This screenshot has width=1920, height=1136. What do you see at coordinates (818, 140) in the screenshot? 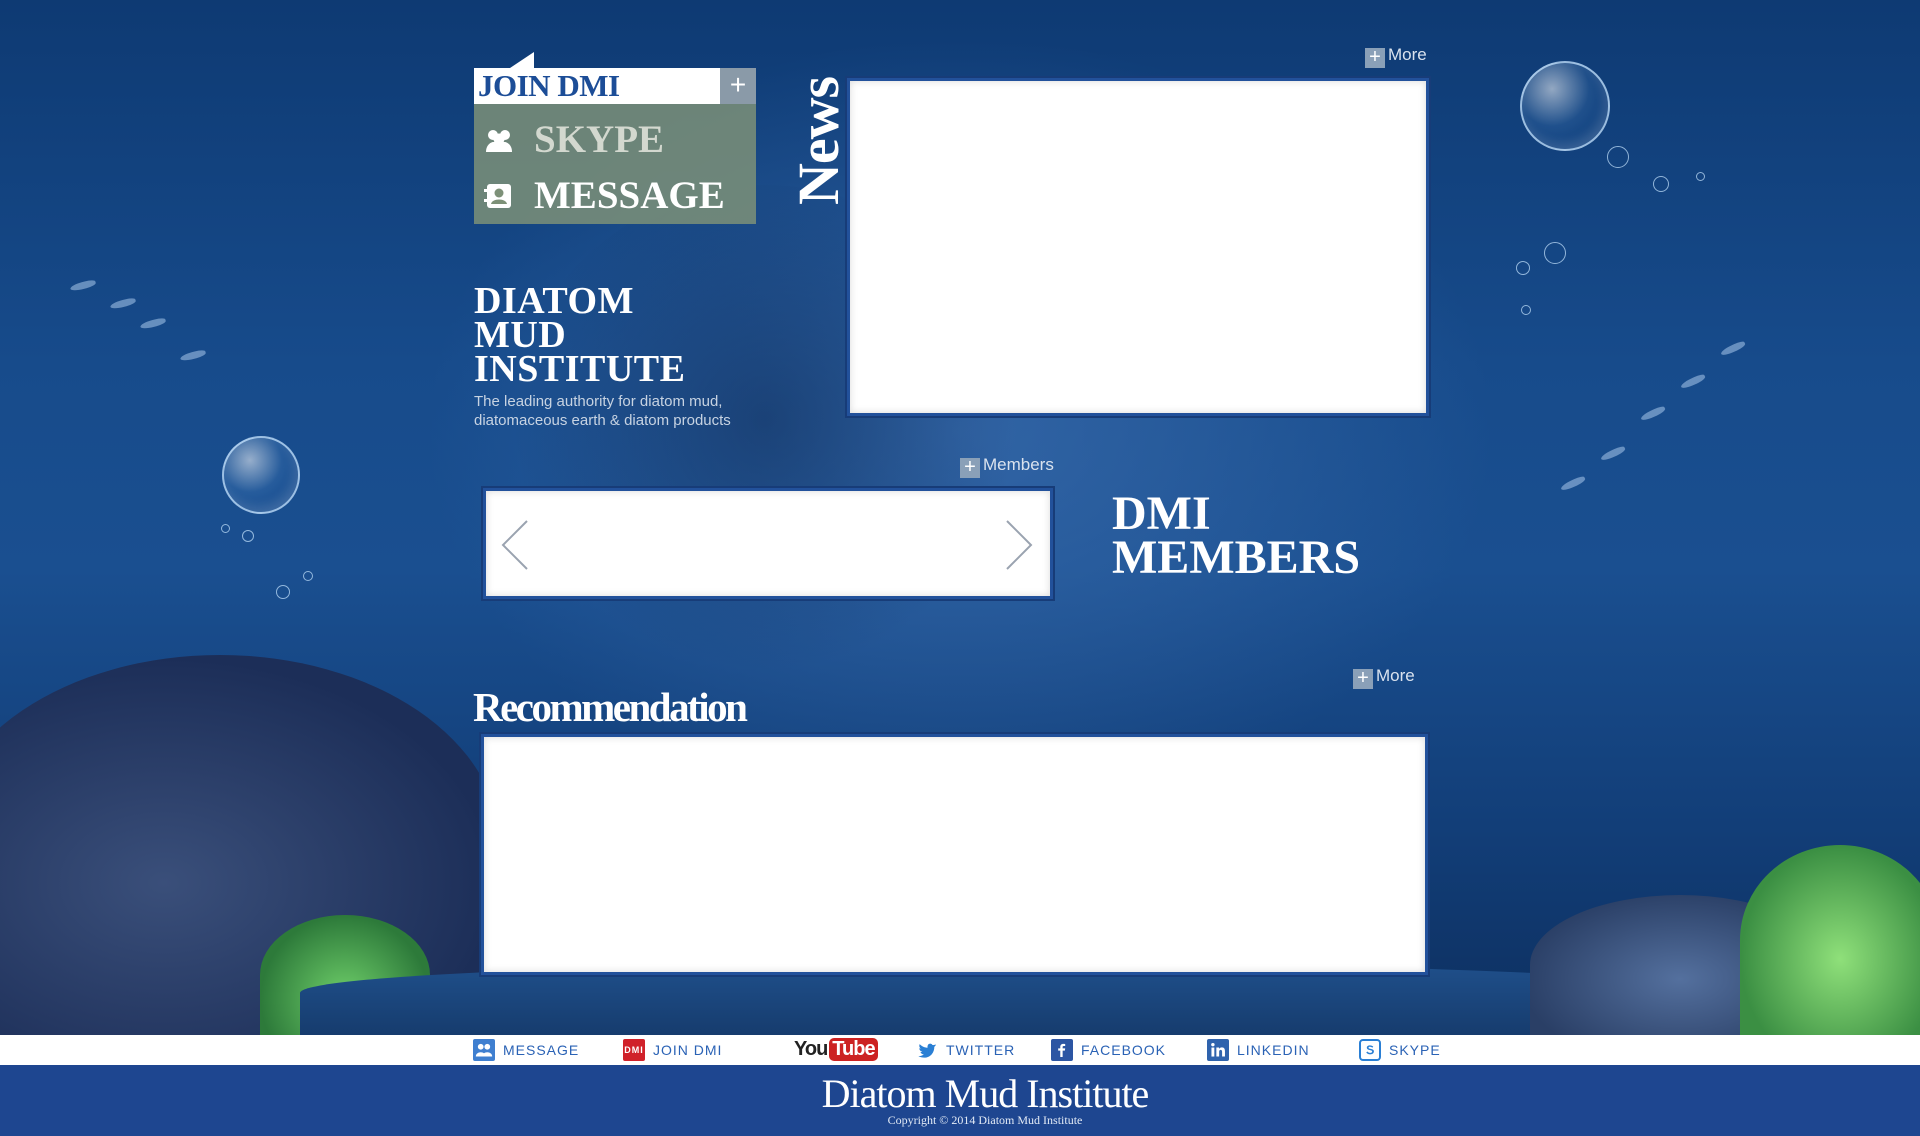
I see `news-title: News` at bounding box center [818, 140].